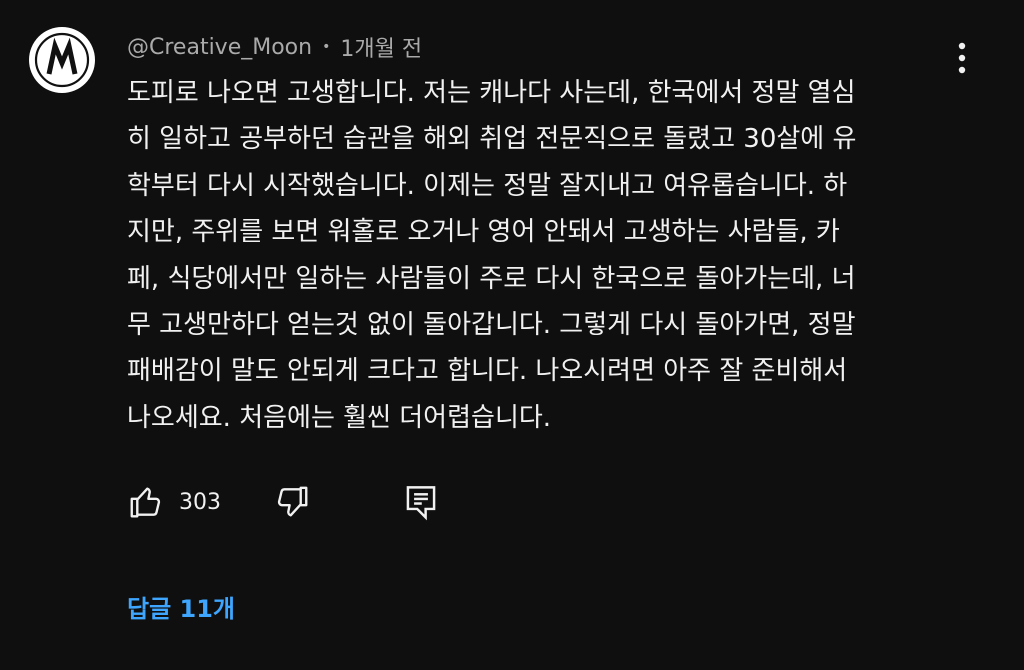 The width and height of the screenshot is (1024, 670). I want to click on like-count: 303, so click(200, 502).